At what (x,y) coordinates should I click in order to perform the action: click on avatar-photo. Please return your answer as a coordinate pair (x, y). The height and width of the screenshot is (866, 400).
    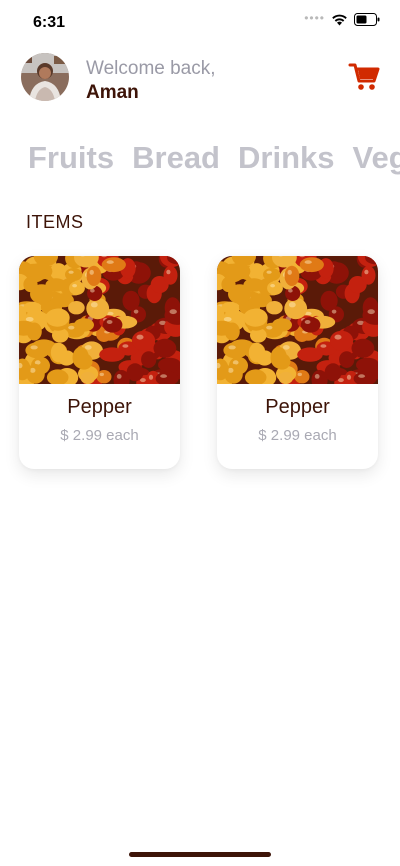
    Looking at the image, I should click on (45, 77).